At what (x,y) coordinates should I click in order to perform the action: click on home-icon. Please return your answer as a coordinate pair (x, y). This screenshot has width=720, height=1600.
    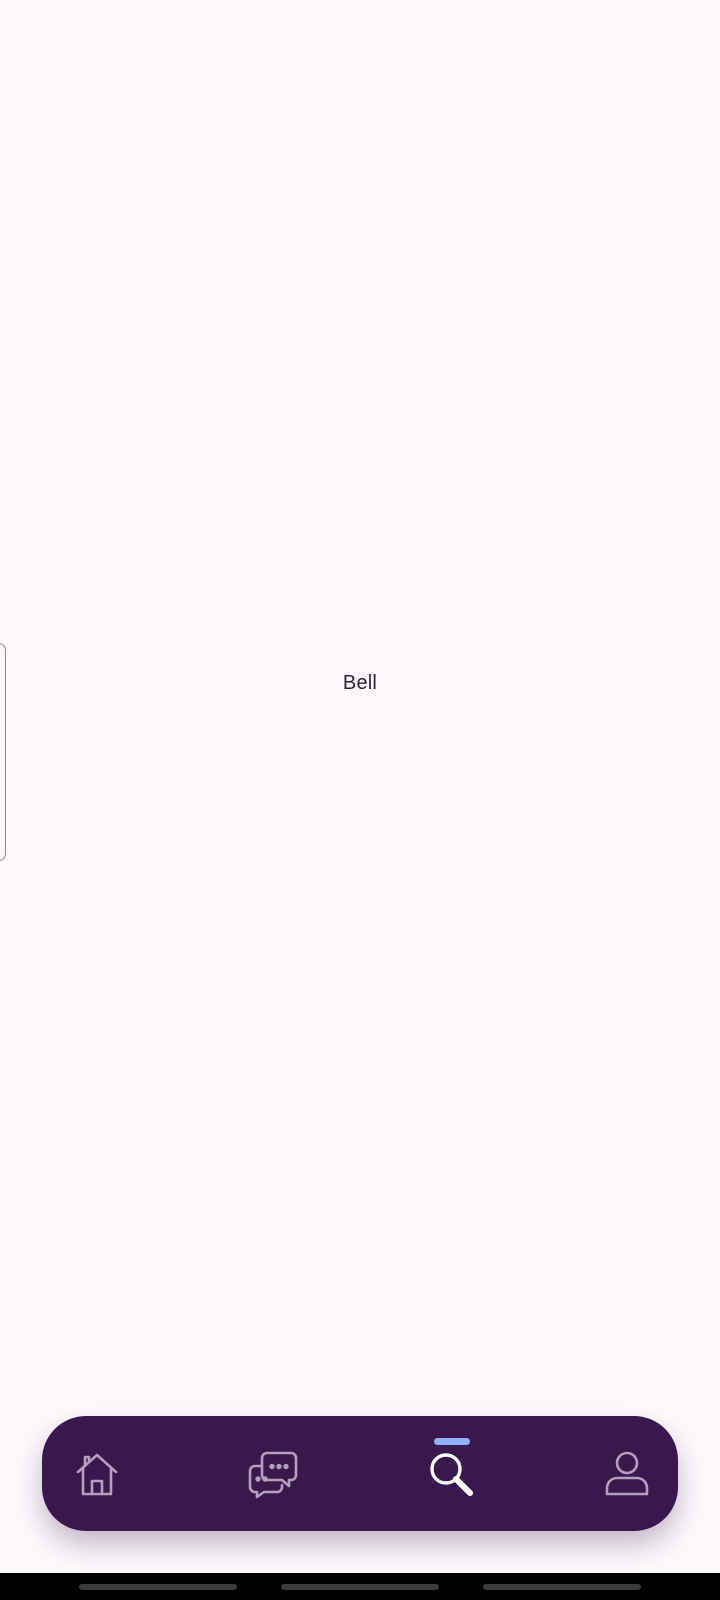
    Looking at the image, I should click on (97, 1474).